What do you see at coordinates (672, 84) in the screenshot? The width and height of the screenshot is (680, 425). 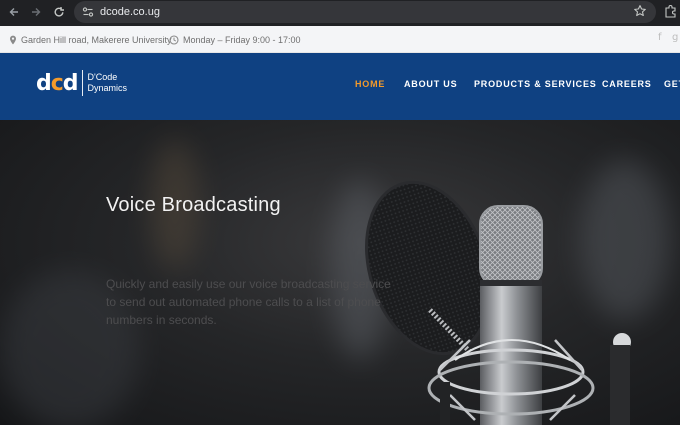 I see `nav-get: GET` at bounding box center [672, 84].